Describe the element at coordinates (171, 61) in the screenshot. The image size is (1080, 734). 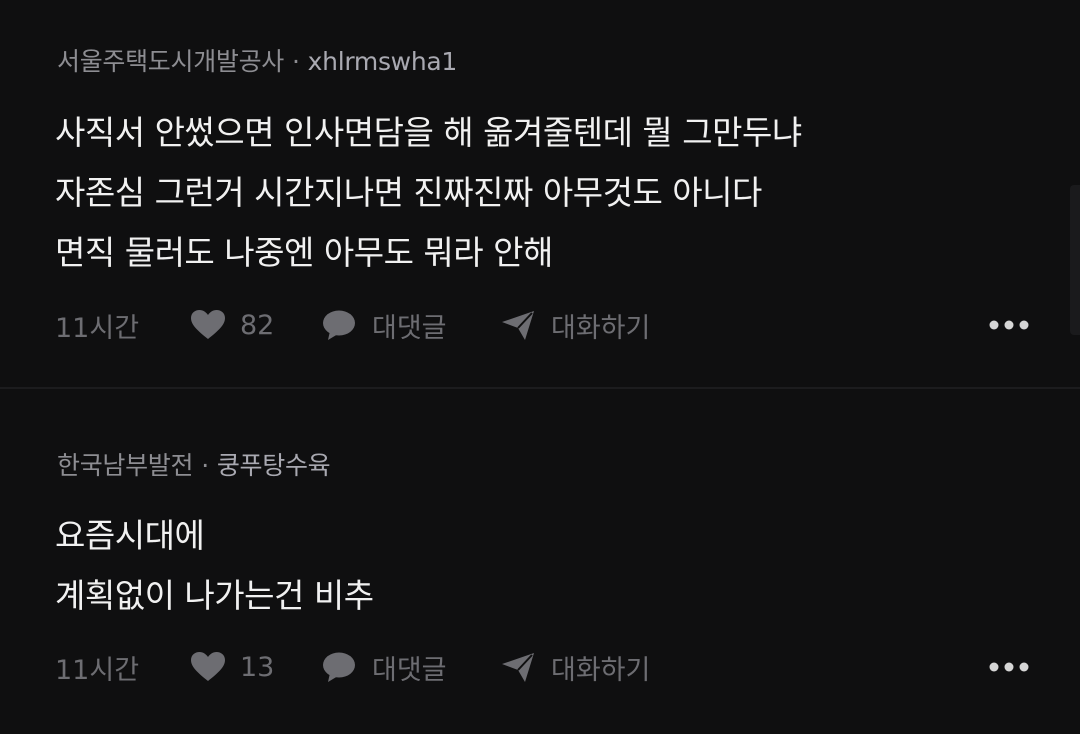
I see `author-company: 서울주택도시개발공사` at that location.